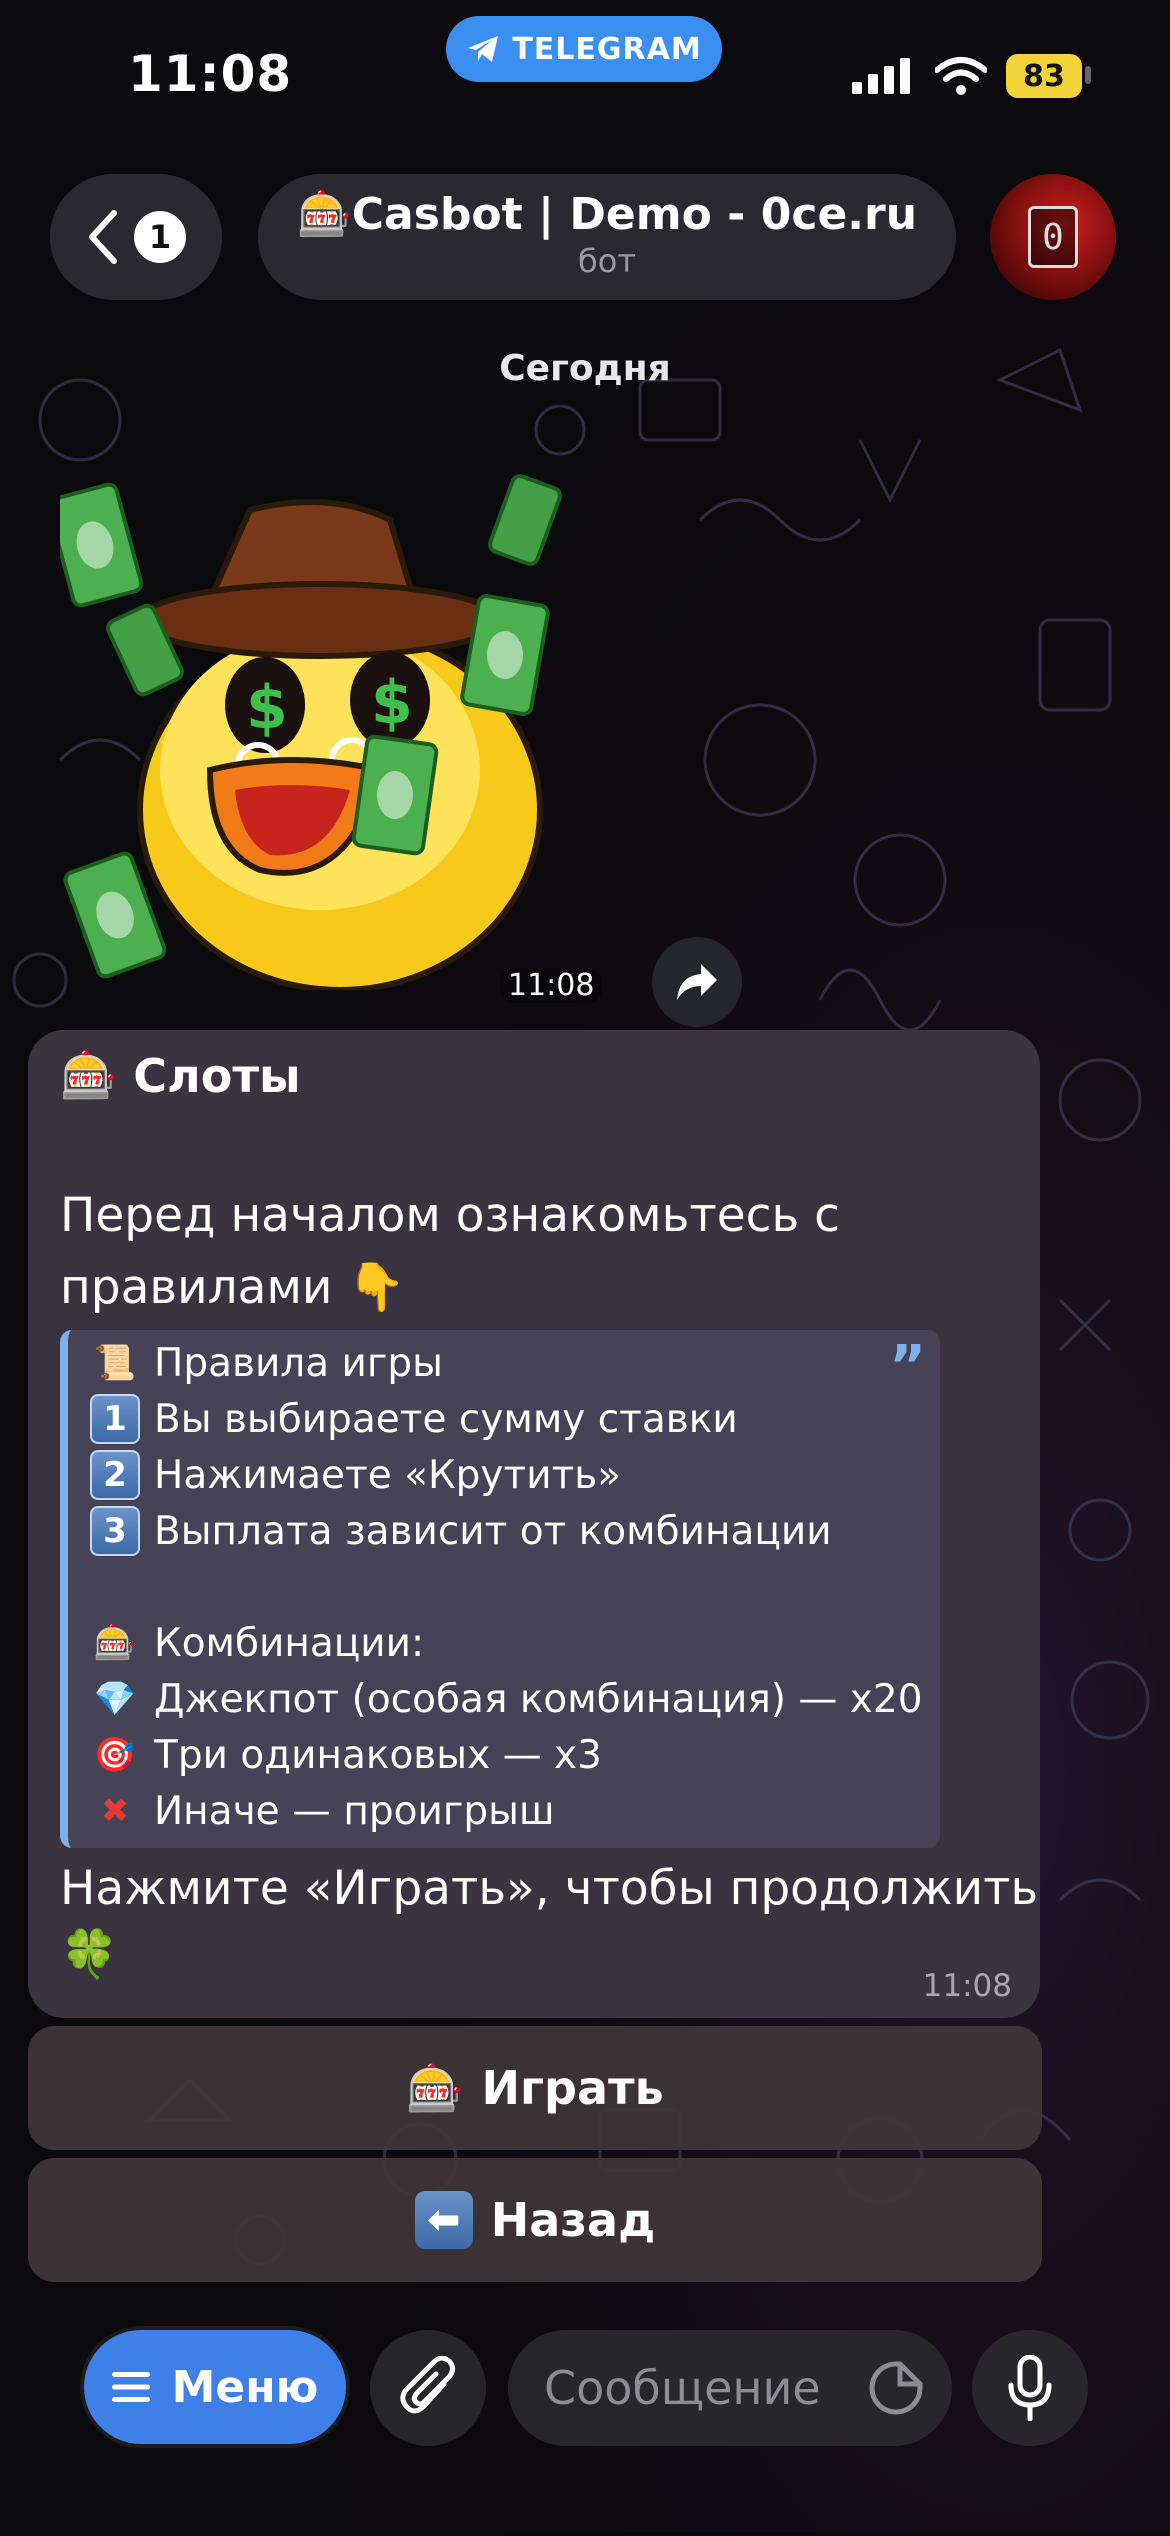 This screenshot has height=2536, width=1170. Describe the element at coordinates (115, 1699) in the screenshot. I see `diamond-icon: 💎` at that location.